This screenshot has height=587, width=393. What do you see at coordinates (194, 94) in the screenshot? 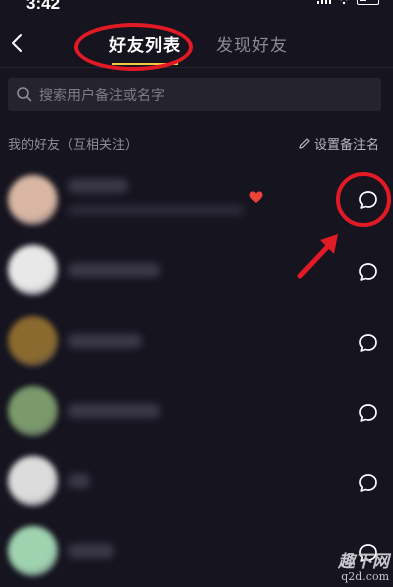
I see `search-input: 搜索用户备注或名字` at bounding box center [194, 94].